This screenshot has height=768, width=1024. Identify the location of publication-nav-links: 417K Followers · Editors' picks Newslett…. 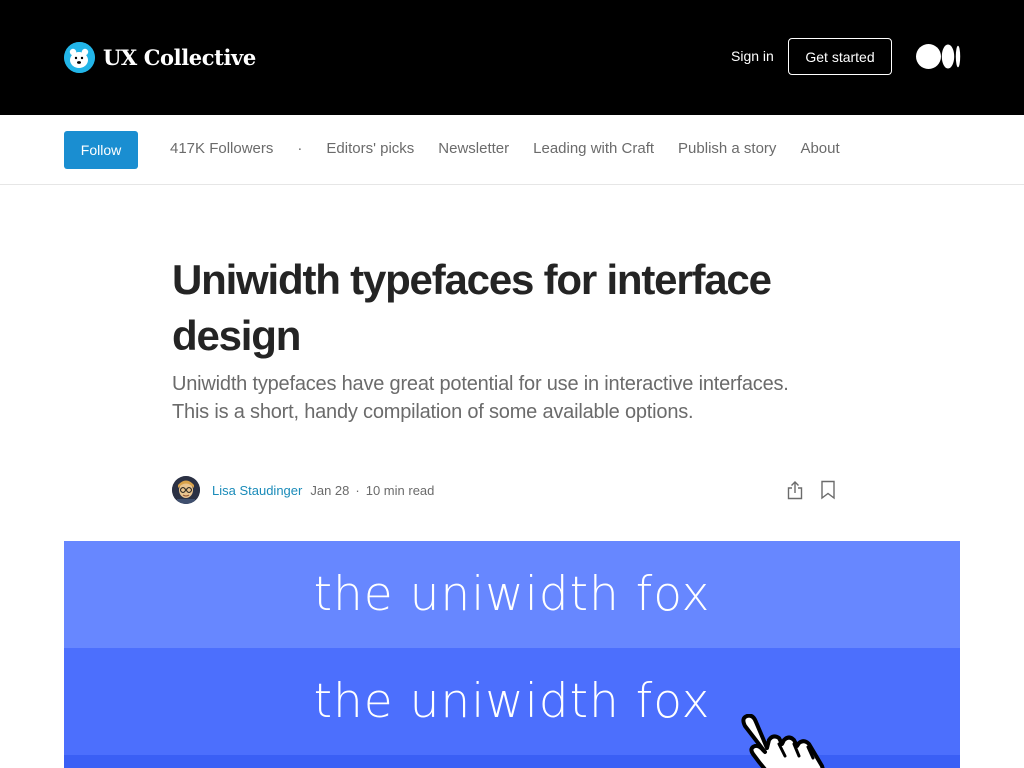
(517, 148).